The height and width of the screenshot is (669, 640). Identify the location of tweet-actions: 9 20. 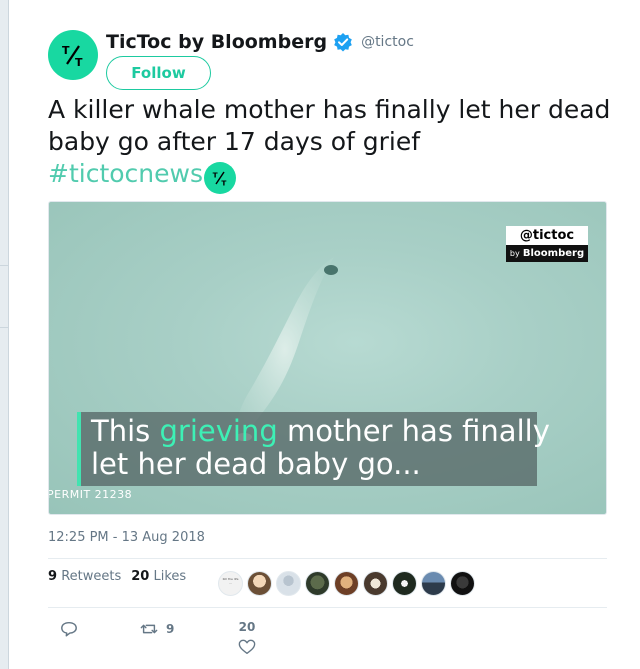
(328, 642).